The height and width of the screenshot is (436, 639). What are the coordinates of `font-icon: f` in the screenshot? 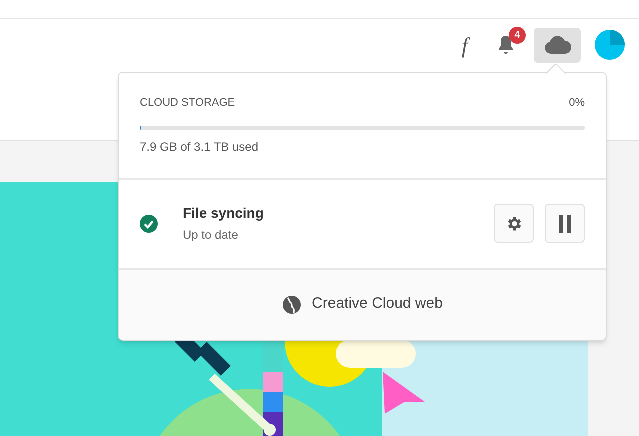 It's located at (465, 45).